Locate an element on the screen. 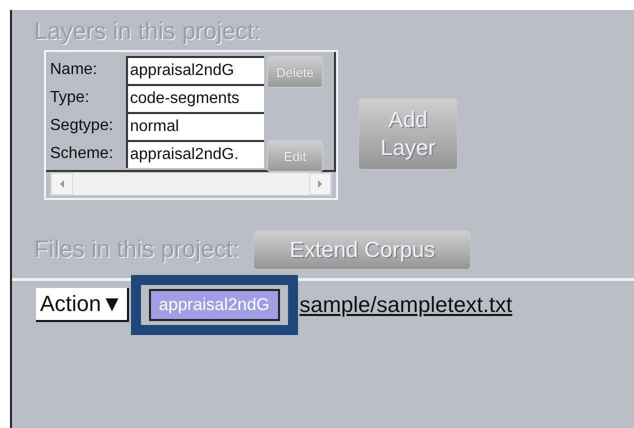 This screenshot has width=634, height=428. action-dropdown: Action▼ is located at coordinates (82, 305).